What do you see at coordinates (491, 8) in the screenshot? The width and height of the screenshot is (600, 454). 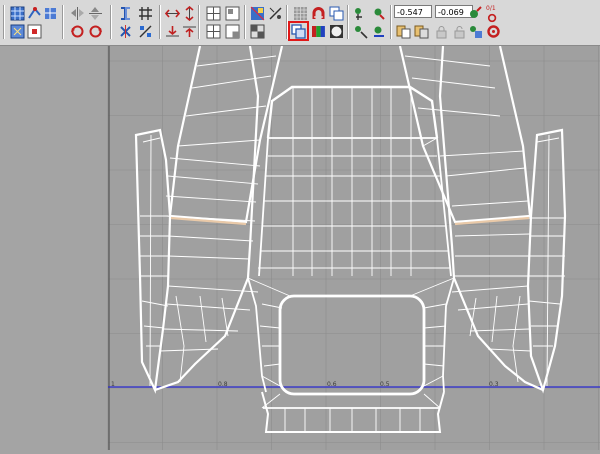 I see `scale-label: 0/1` at bounding box center [491, 8].